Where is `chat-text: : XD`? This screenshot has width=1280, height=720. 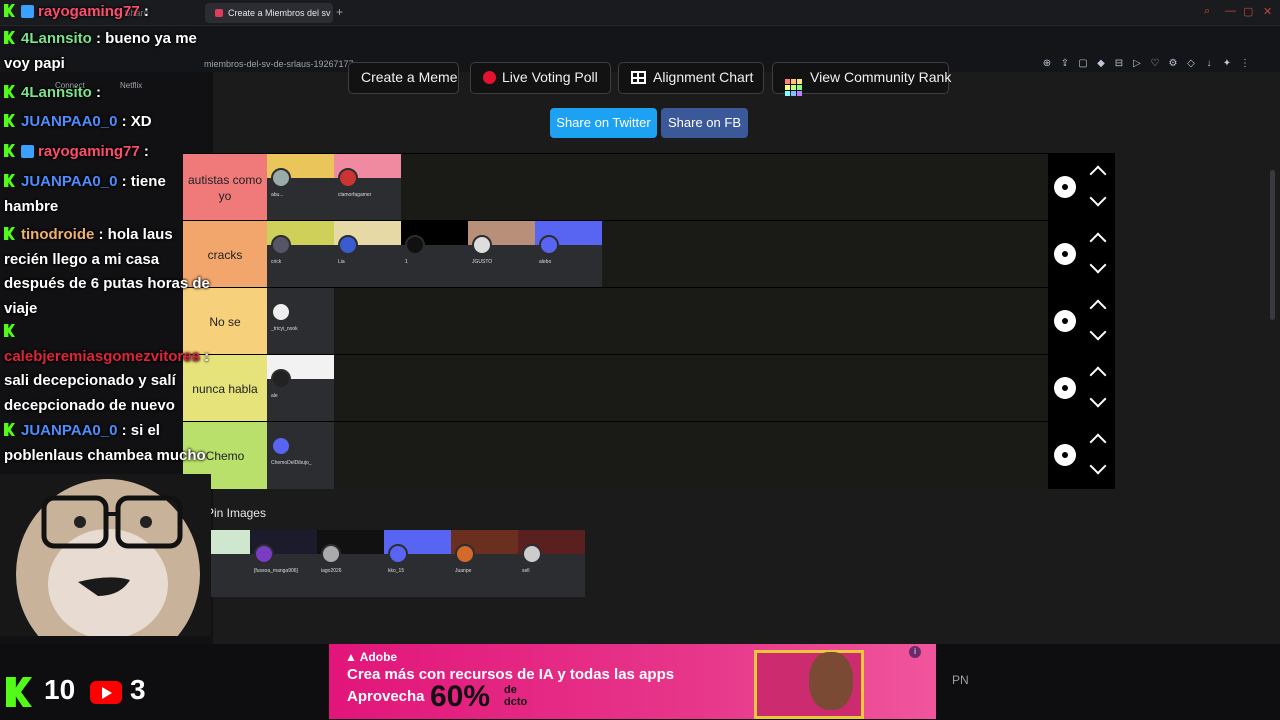
chat-text: : XD is located at coordinates (136, 121).